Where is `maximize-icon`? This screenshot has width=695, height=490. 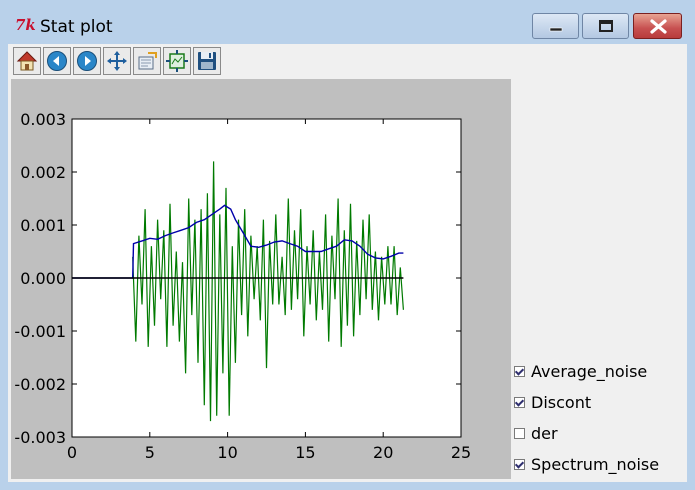 maximize-icon is located at coordinates (606, 26).